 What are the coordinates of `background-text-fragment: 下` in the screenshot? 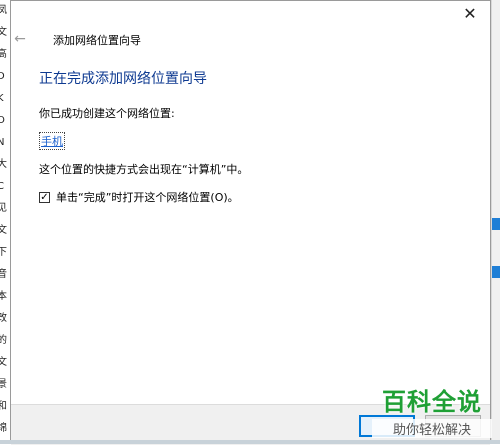 It's located at (3, 252).